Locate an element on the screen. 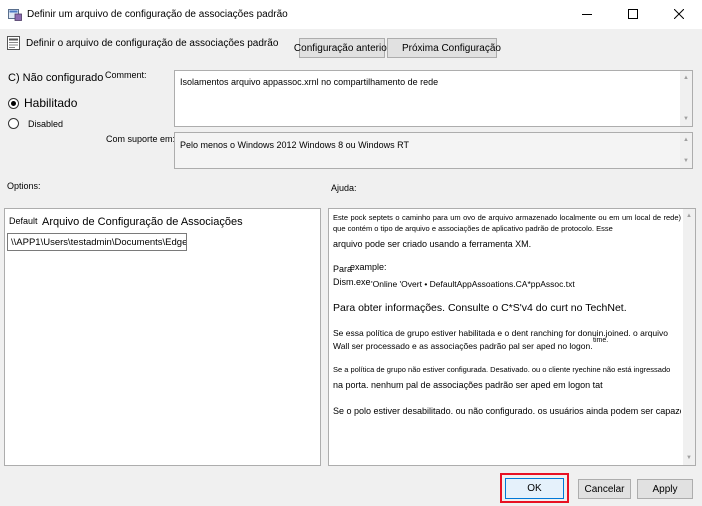 The height and width of the screenshot is (506, 702). close-button is located at coordinates (679, 14).